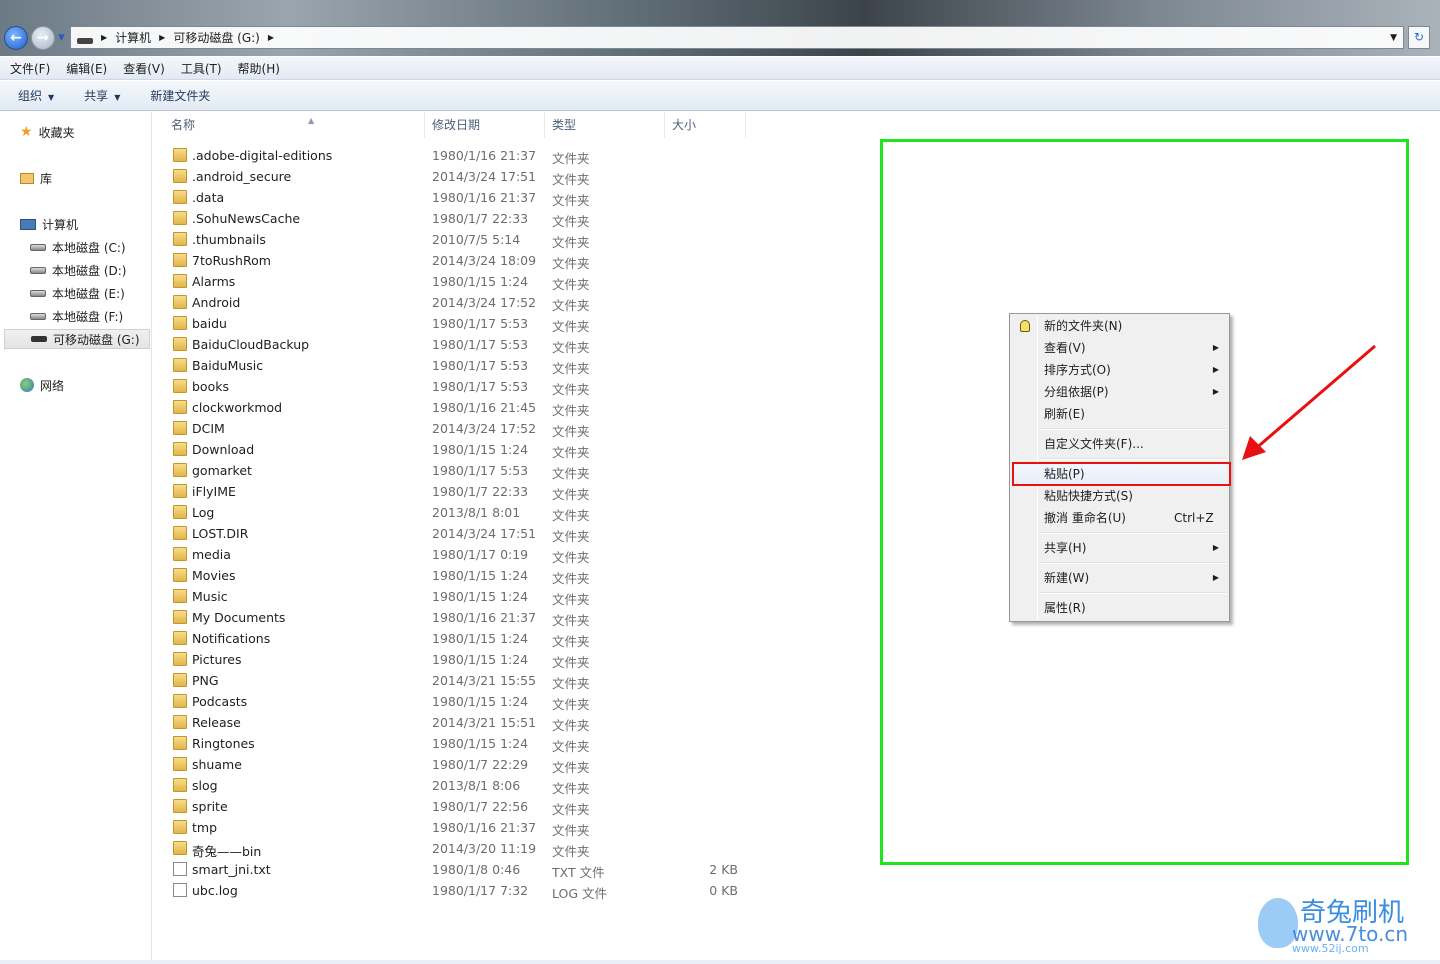 This screenshot has width=1440, height=964. I want to click on file-row: Podcasts 1980/1/15 1:24 文件夹, so click(460, 701).